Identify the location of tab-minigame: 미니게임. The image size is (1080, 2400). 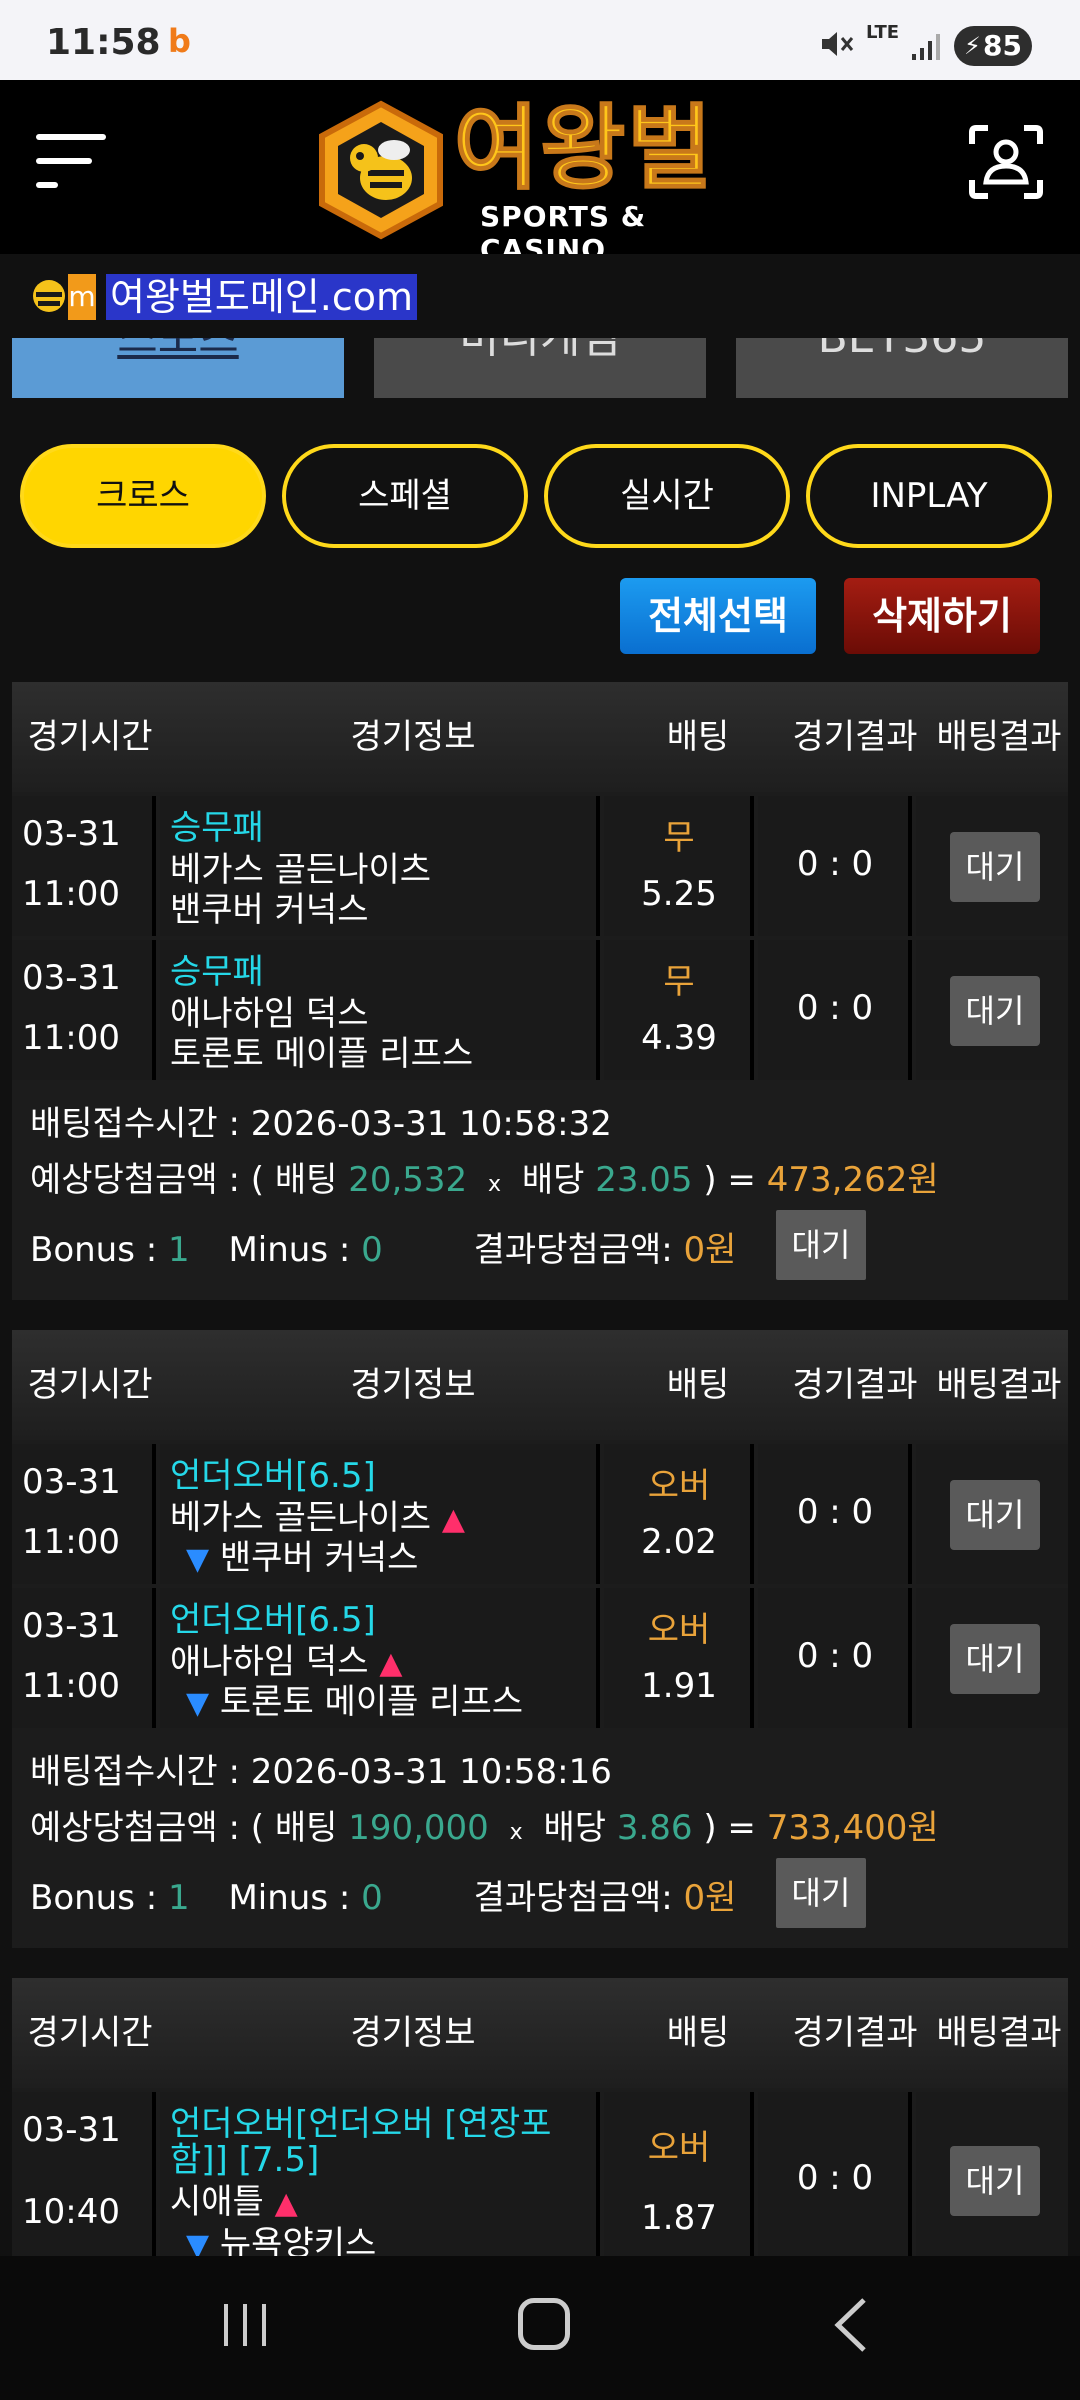
(540, 368).